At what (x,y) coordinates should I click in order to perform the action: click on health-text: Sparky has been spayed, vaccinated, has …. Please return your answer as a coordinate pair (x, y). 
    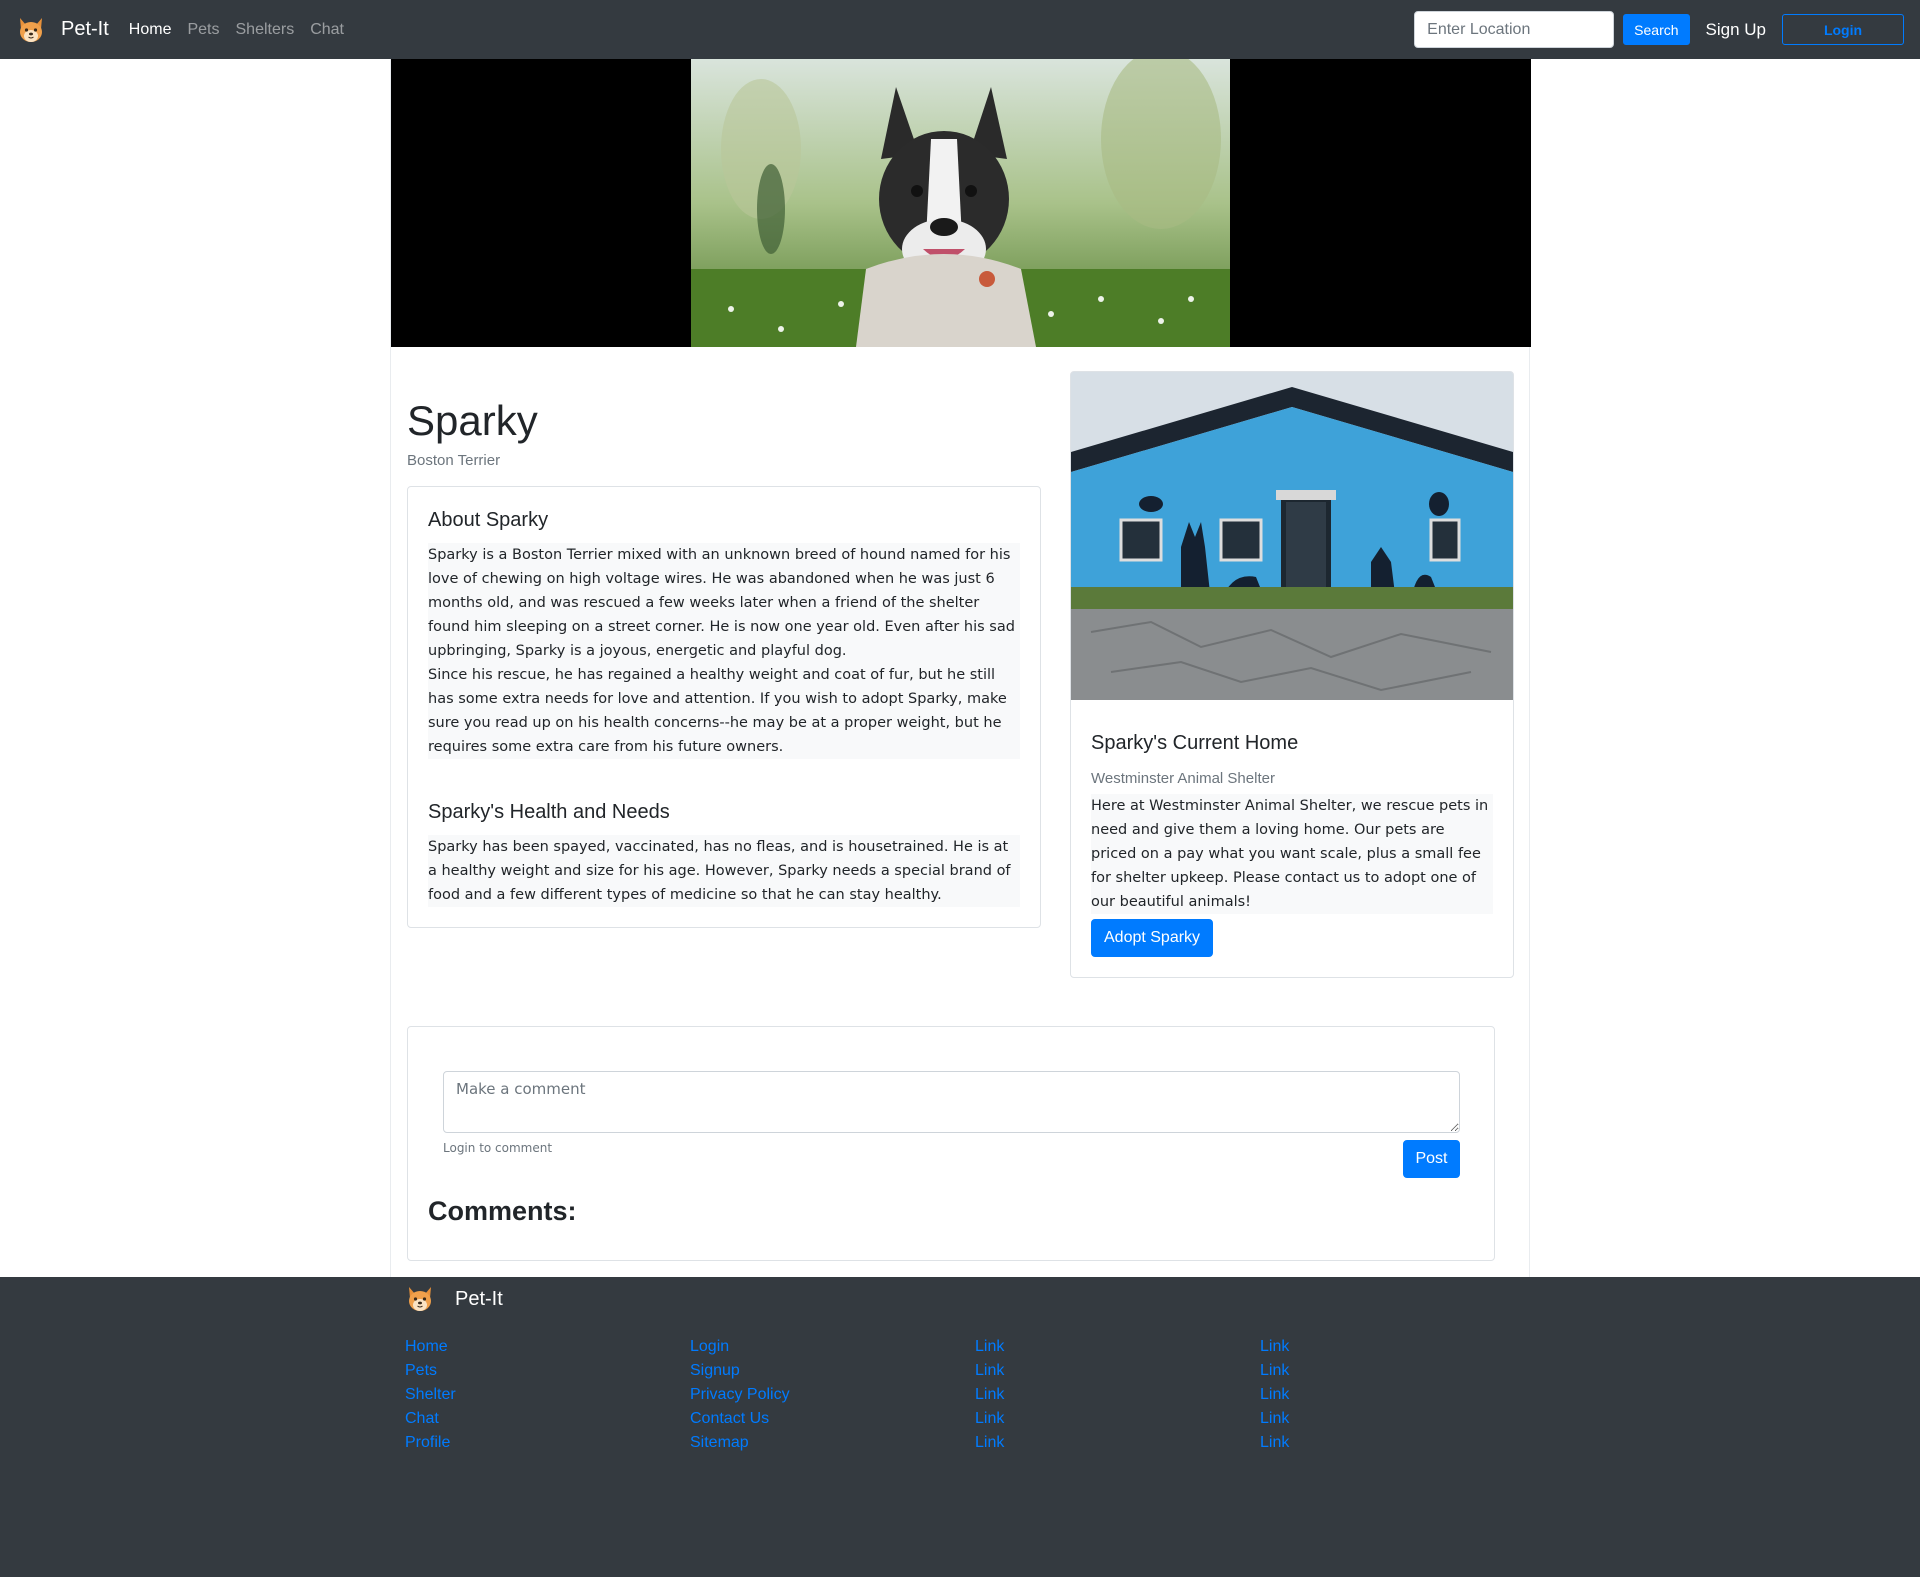
    Looking at the image, I should click on (724, 871).